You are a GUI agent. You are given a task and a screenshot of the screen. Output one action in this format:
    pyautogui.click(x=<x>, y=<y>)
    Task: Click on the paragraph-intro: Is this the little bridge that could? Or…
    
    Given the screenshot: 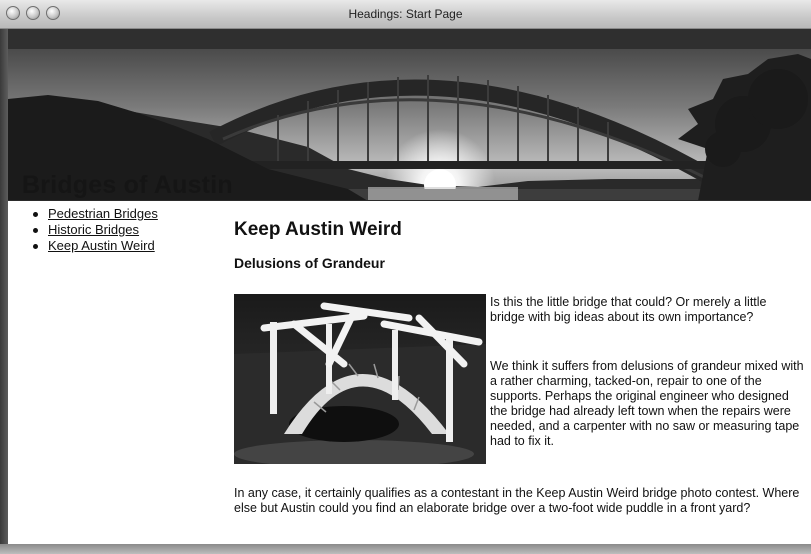 What is the action you would take?
    pyautogui.click(x=628, y=309)
    